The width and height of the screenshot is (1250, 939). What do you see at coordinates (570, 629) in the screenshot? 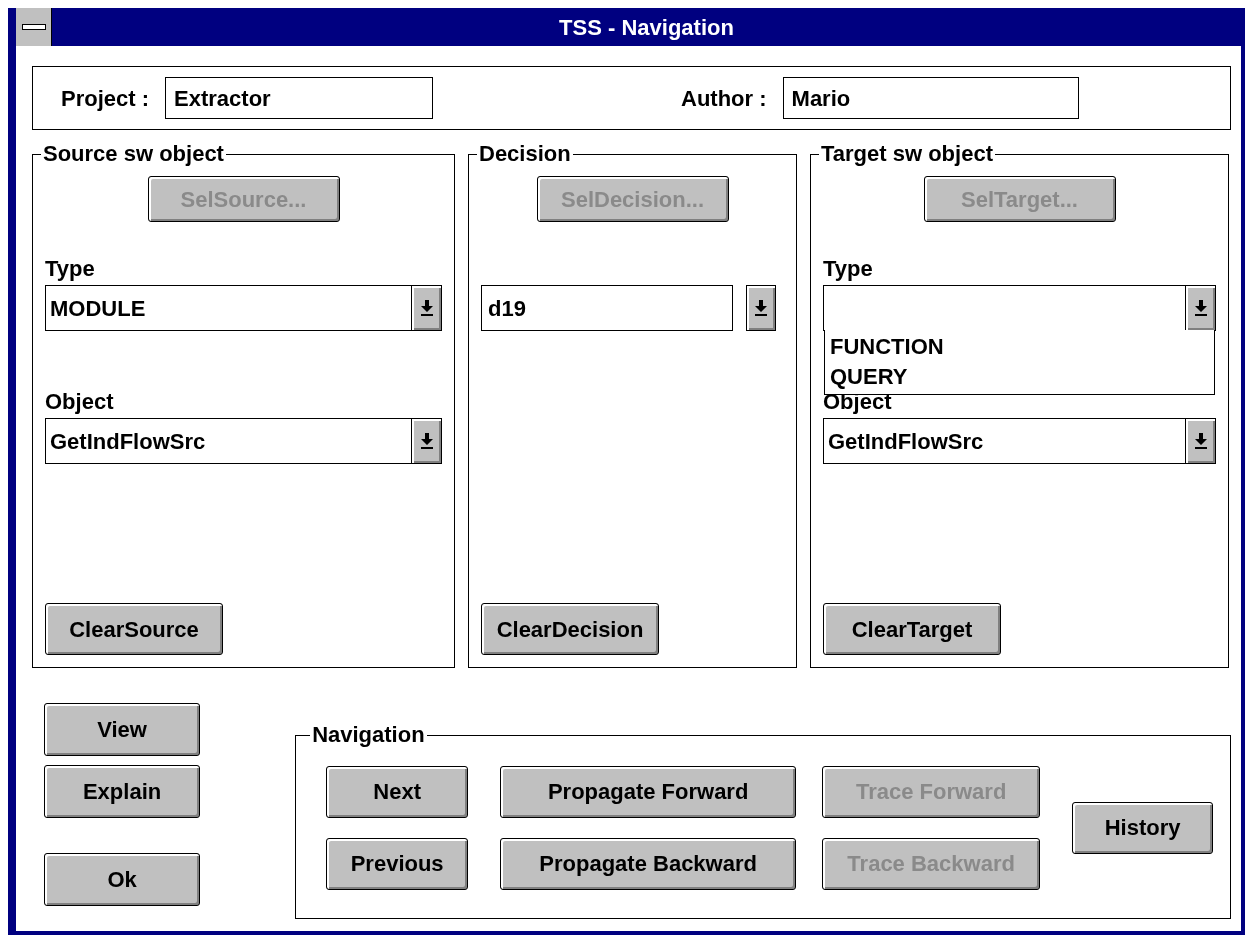
I see `clear-button: ClearDecision` at bounding box center [570, 629].